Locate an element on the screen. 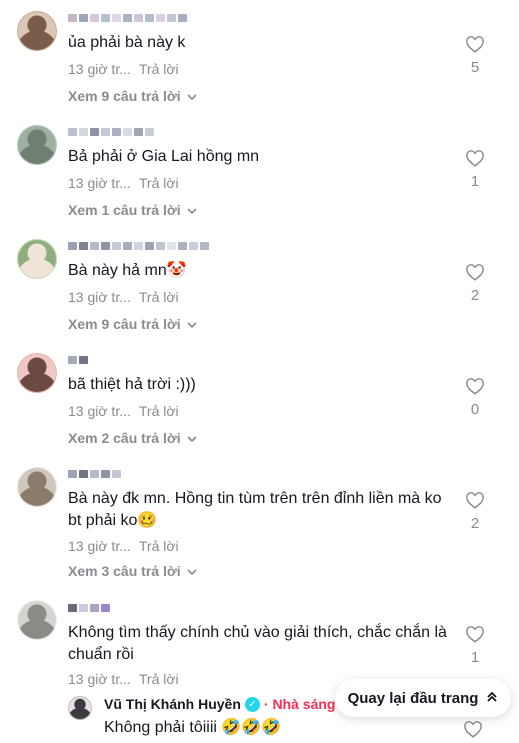 The width and height of the screenshot is (519, 743). back-to-top-button: Quay lại đầu trang is located at coordinates (423, 698).